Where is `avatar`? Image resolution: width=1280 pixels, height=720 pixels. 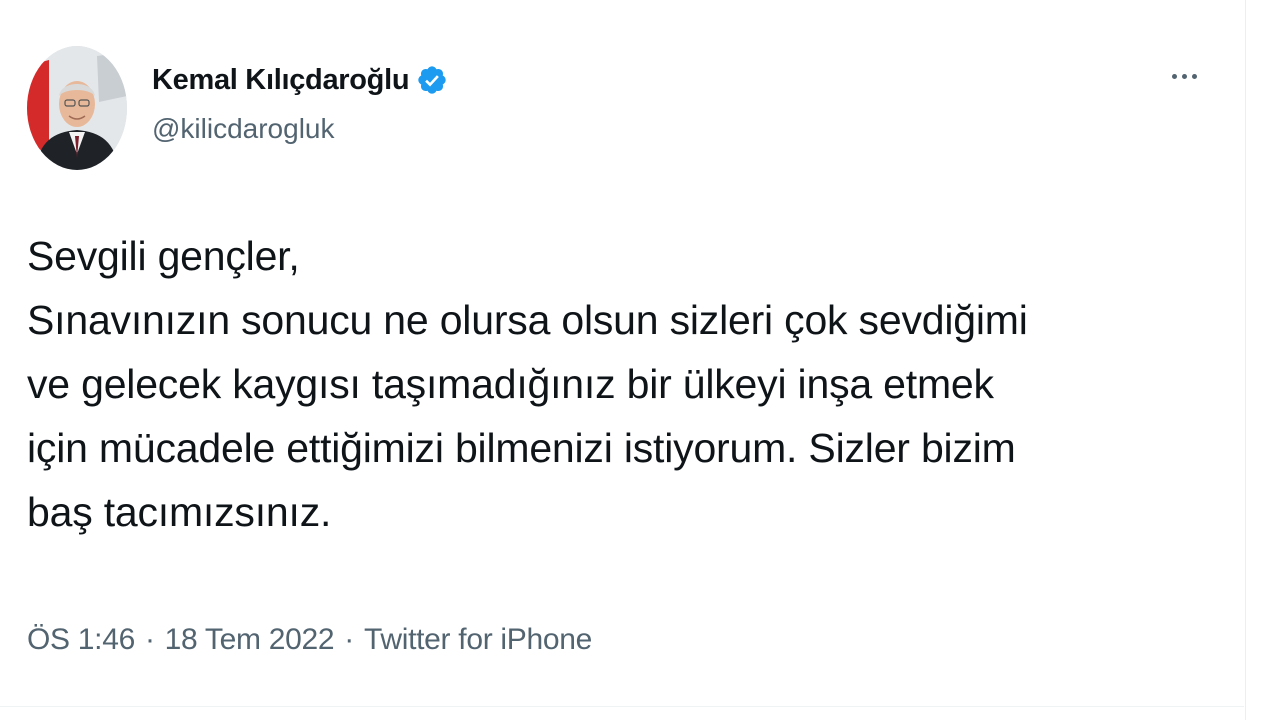
avatar is located at coordinates (77, 108).